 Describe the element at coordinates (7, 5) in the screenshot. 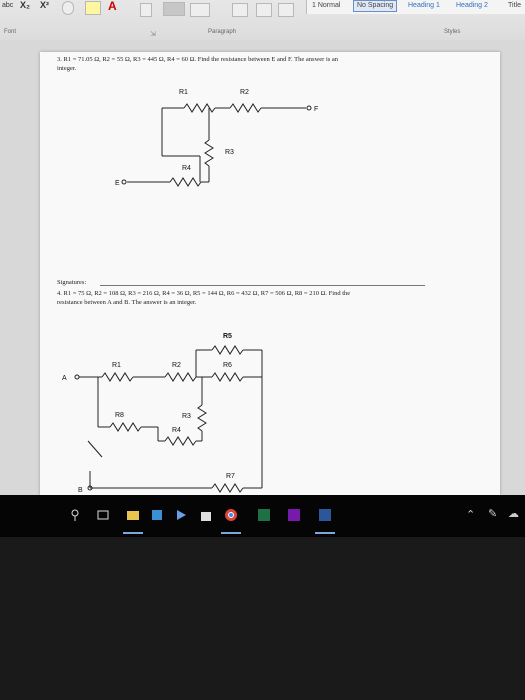

I see `strikethrough-button: abc` at that location.